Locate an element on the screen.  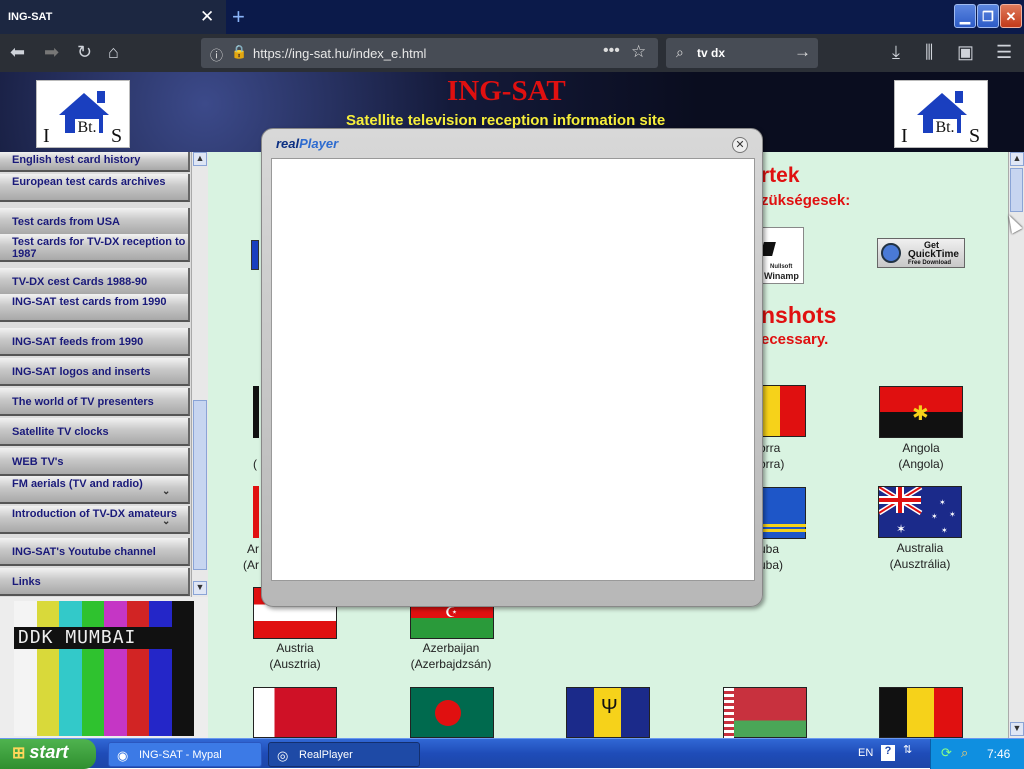
search-input: ⌕ tv dx → is located at coordinates (742, 53).